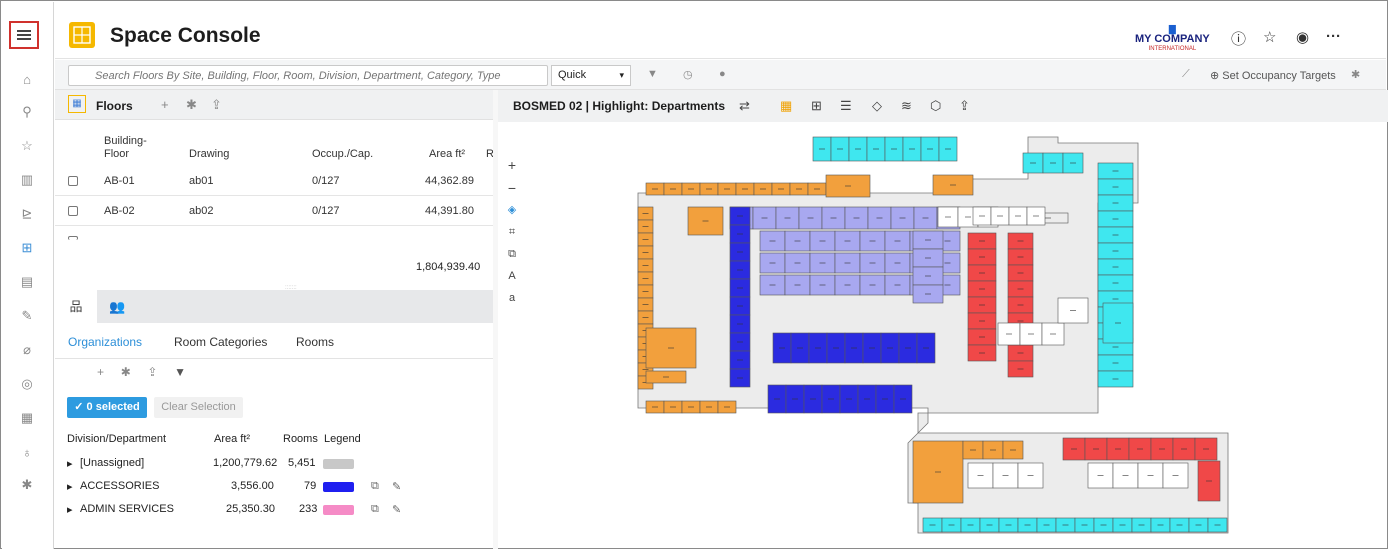  I want to click on selected-count-label: 0 selected, so click(113, 407).